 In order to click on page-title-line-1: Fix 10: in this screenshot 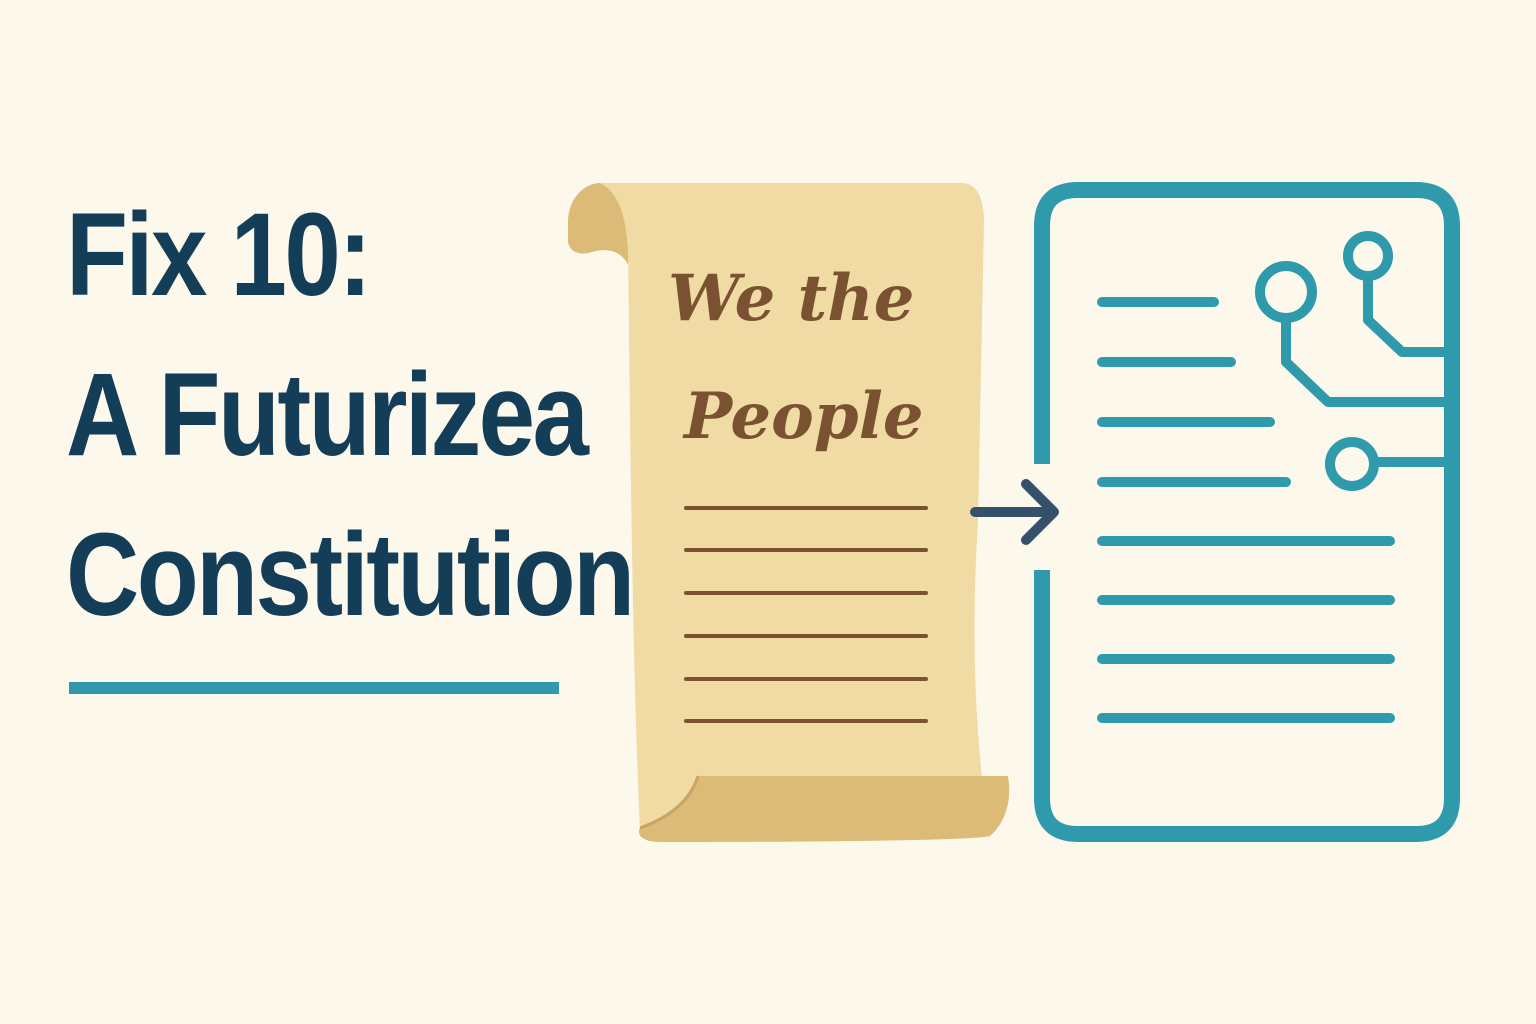, I will do `click(219, 255)`.